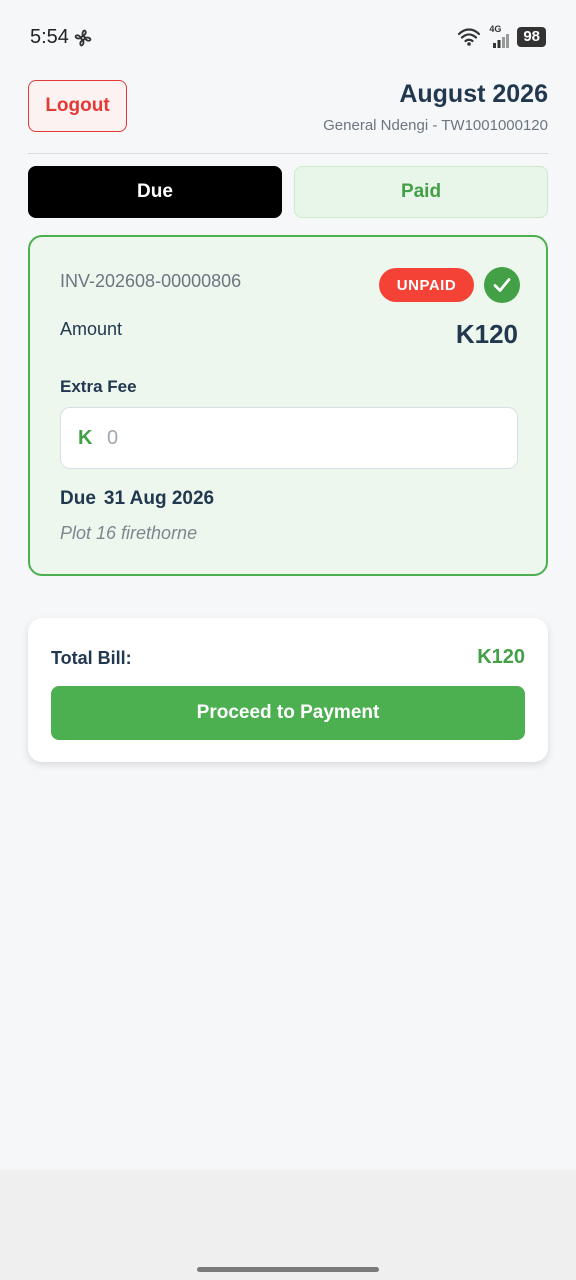  Describe the element at coordinates (77, 106) in the screenshot. I see `logout-button: Logout` at that location.